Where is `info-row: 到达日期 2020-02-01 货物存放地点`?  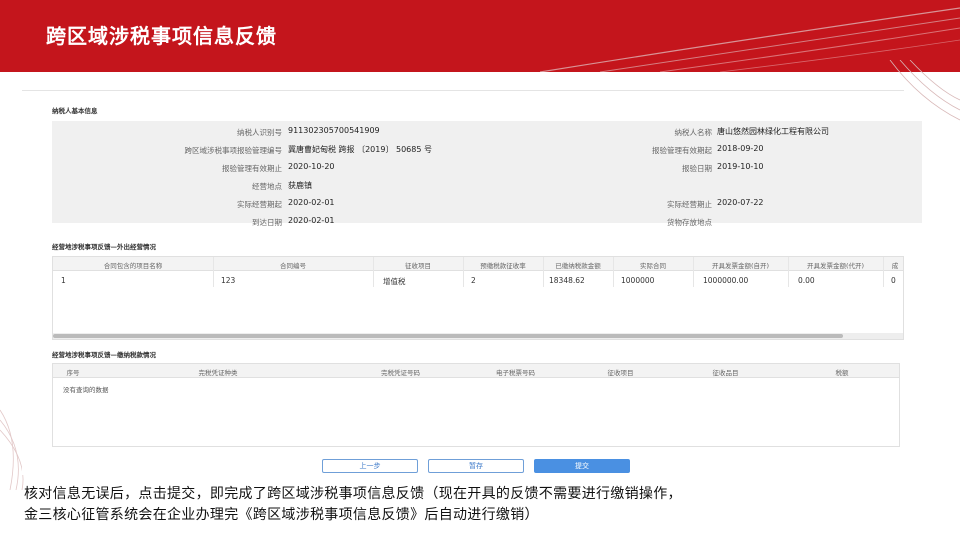
info-row: 到达日期 2020-02-01 货物存放地点 is located at coordinates (487, 222).